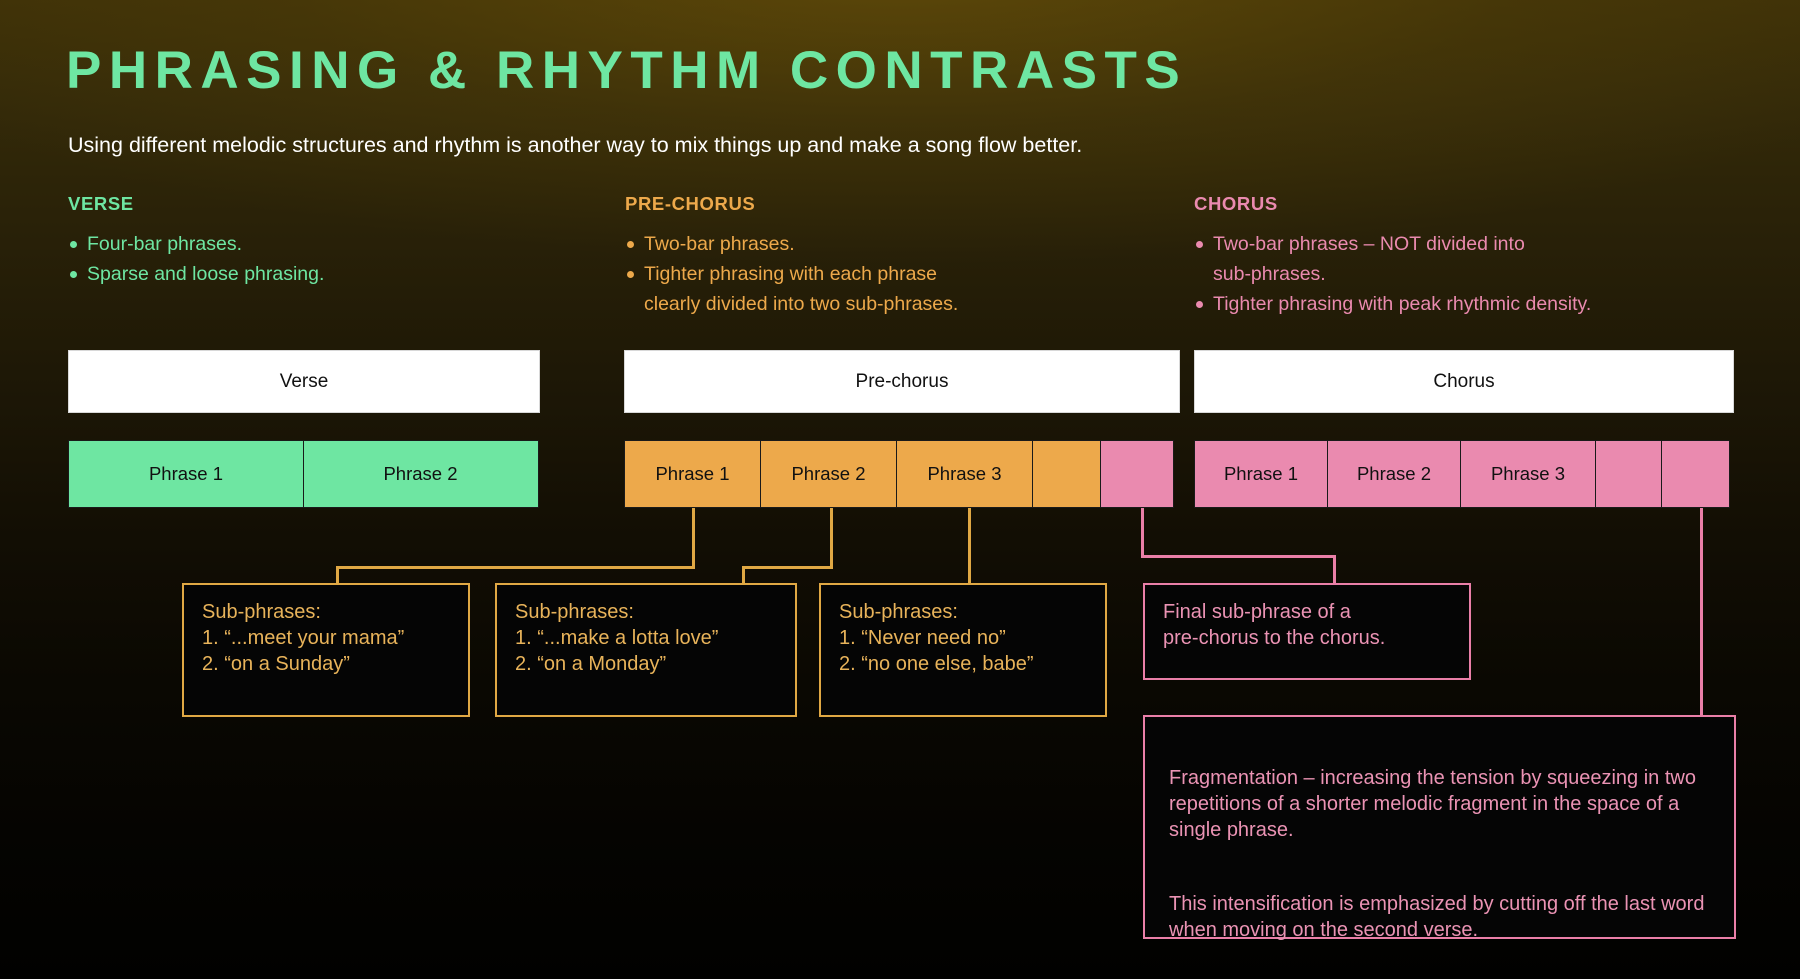  Describe the element at coordinates (1137, 474) in the screenshot. I see `phrase-cell-final-subphrase` at that location.